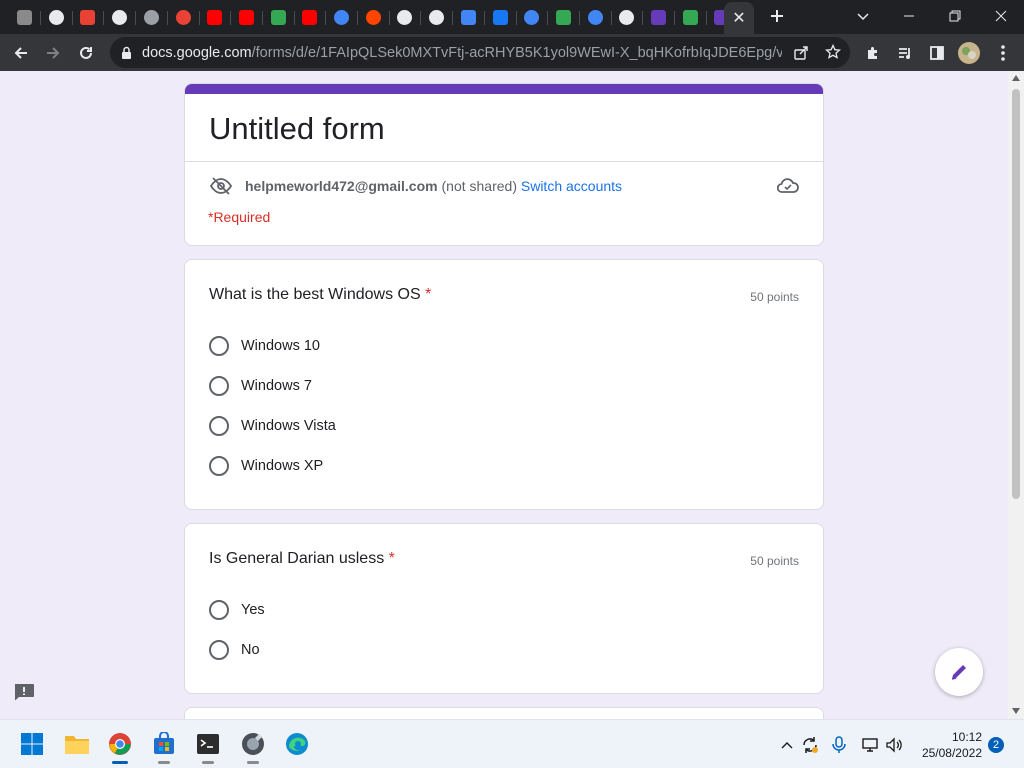  I want to click on edit-fab-button, so click(959, 672).